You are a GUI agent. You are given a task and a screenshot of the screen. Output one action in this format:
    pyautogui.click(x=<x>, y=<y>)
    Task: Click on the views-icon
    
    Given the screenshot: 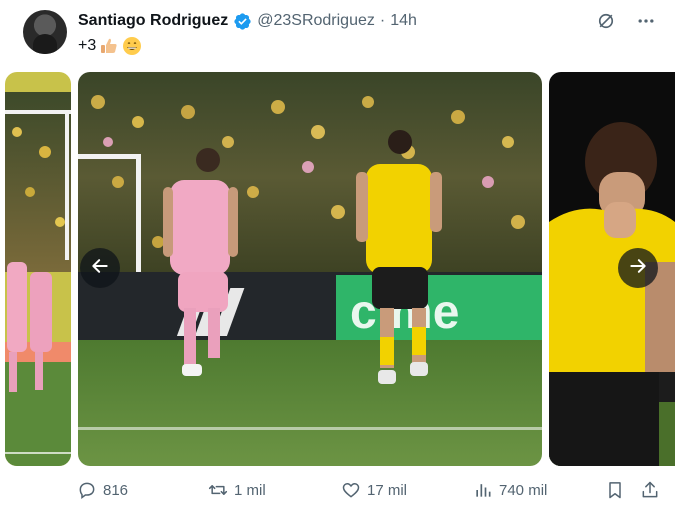 What is the action you would take?
    pyautogui.click(x=483, y=490)
    